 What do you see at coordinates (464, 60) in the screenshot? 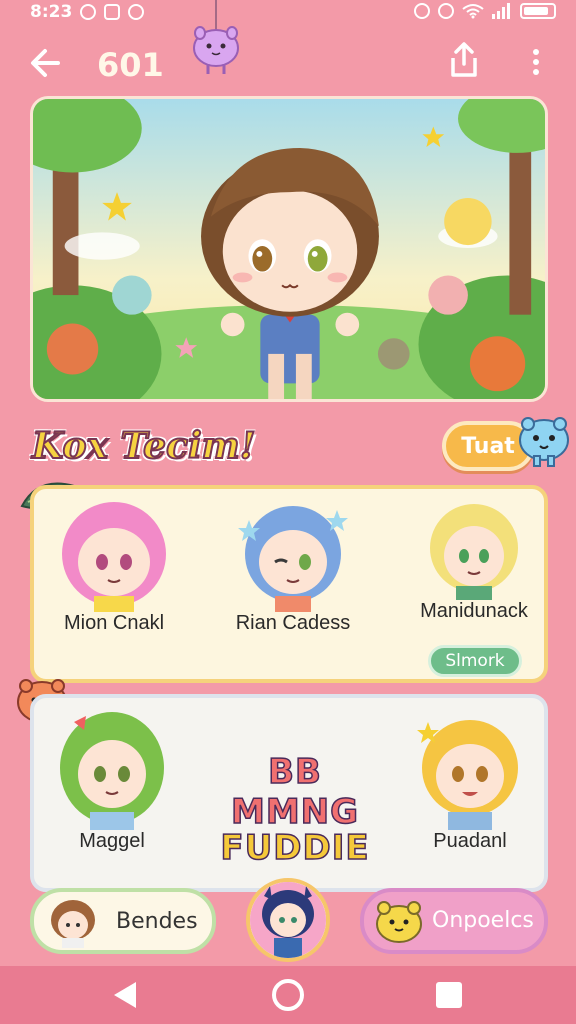
I see `share-icon` at bounding box center [464, 60].